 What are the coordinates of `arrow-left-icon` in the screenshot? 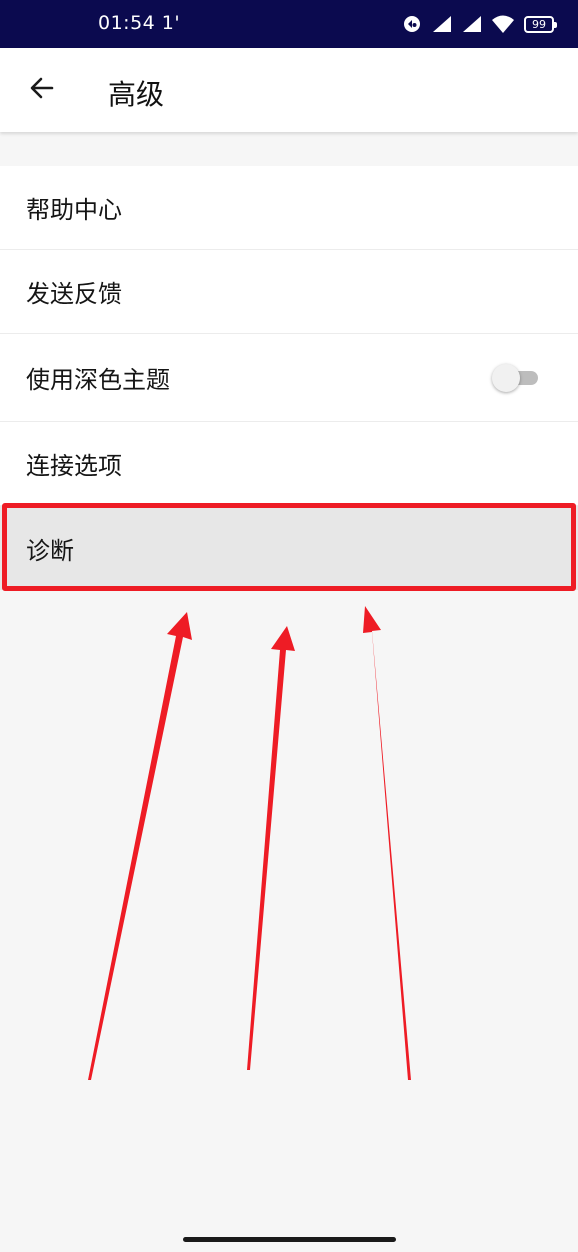 It's located at (42, 90).